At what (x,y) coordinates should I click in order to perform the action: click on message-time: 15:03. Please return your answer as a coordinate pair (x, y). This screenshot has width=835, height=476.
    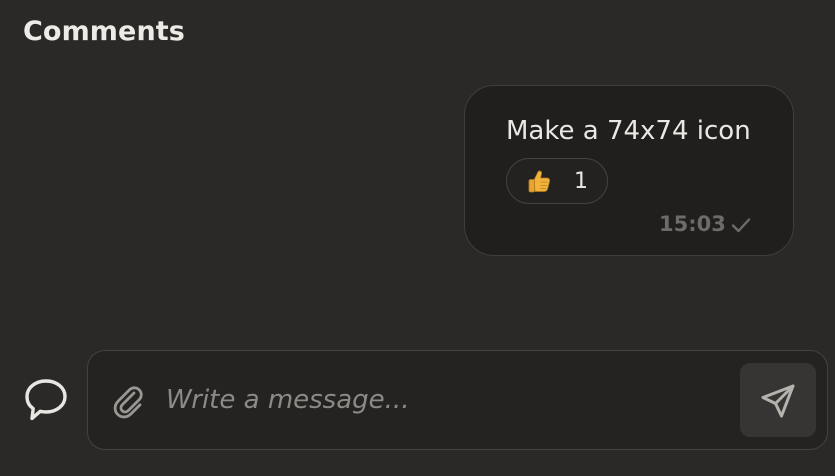
    Looking at the image, I should click on (692, 224).